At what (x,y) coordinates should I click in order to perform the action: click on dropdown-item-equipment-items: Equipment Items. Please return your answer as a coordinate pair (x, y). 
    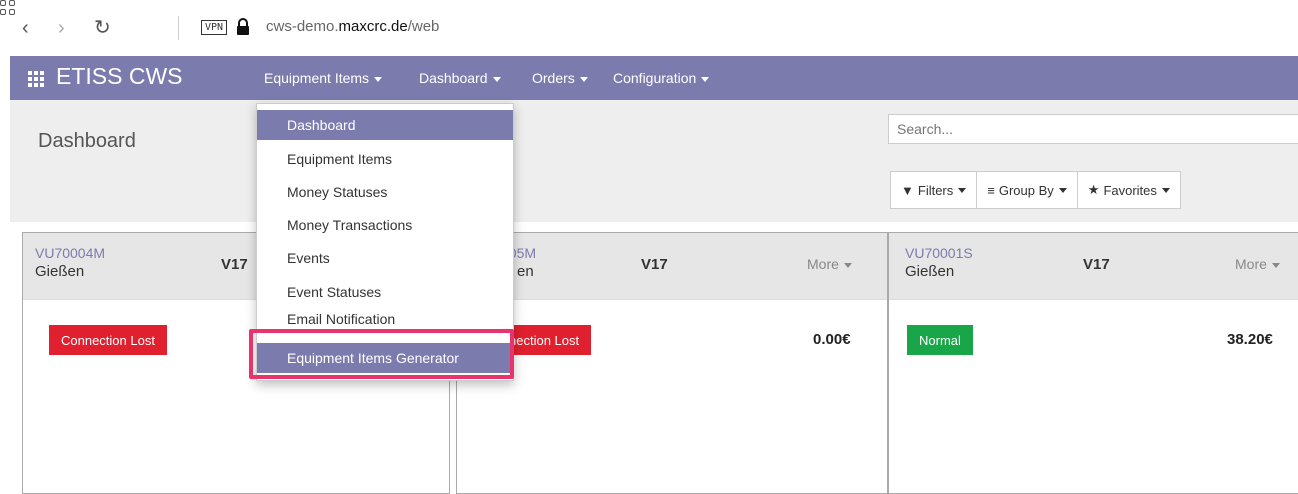
    Looking at the image, I should click on (385, 159).